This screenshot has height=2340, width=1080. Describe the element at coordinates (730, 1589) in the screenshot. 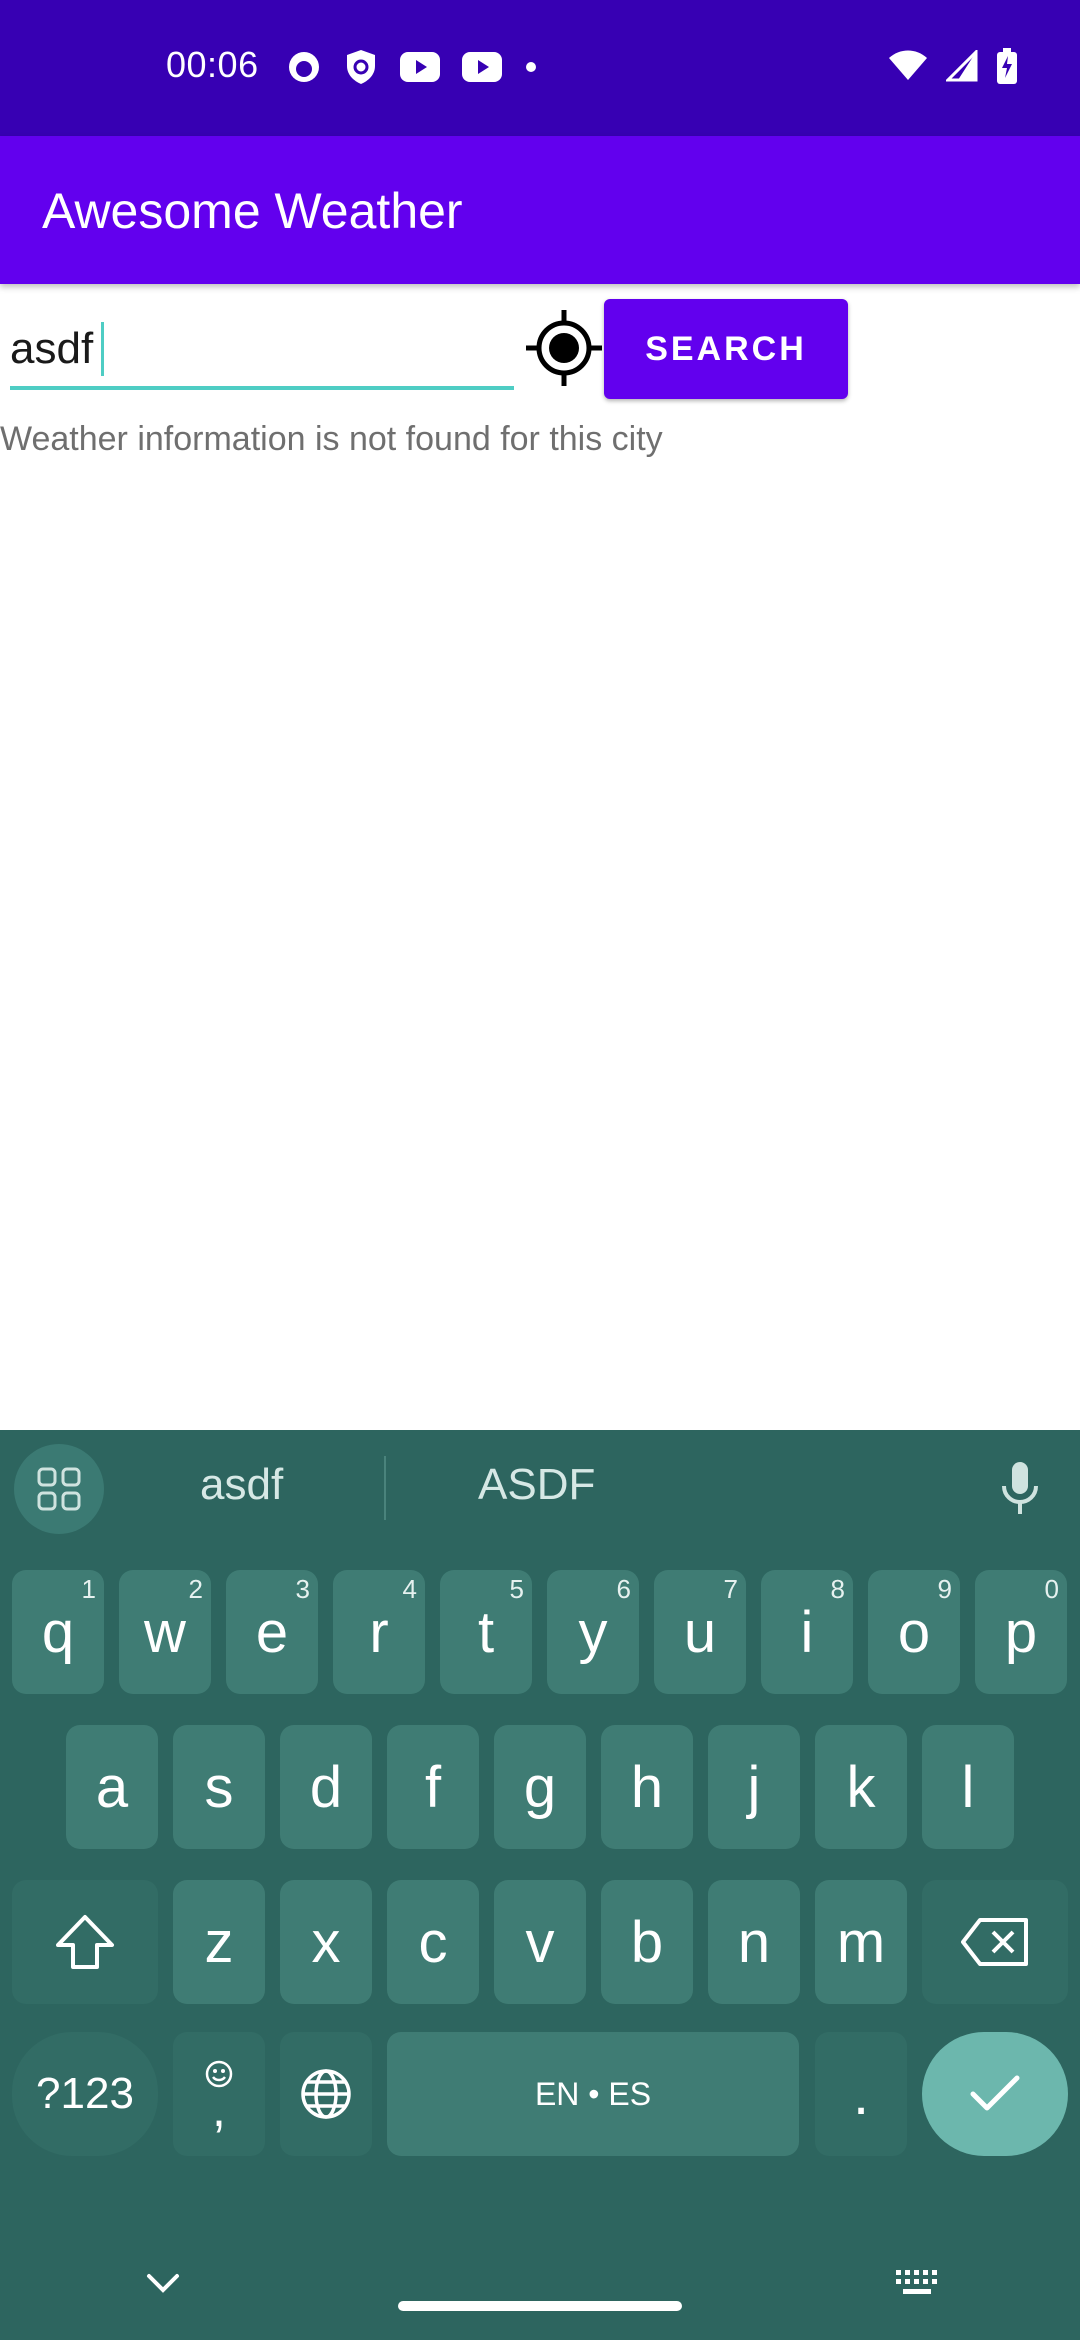

I see `key-hint: 7` at that location.